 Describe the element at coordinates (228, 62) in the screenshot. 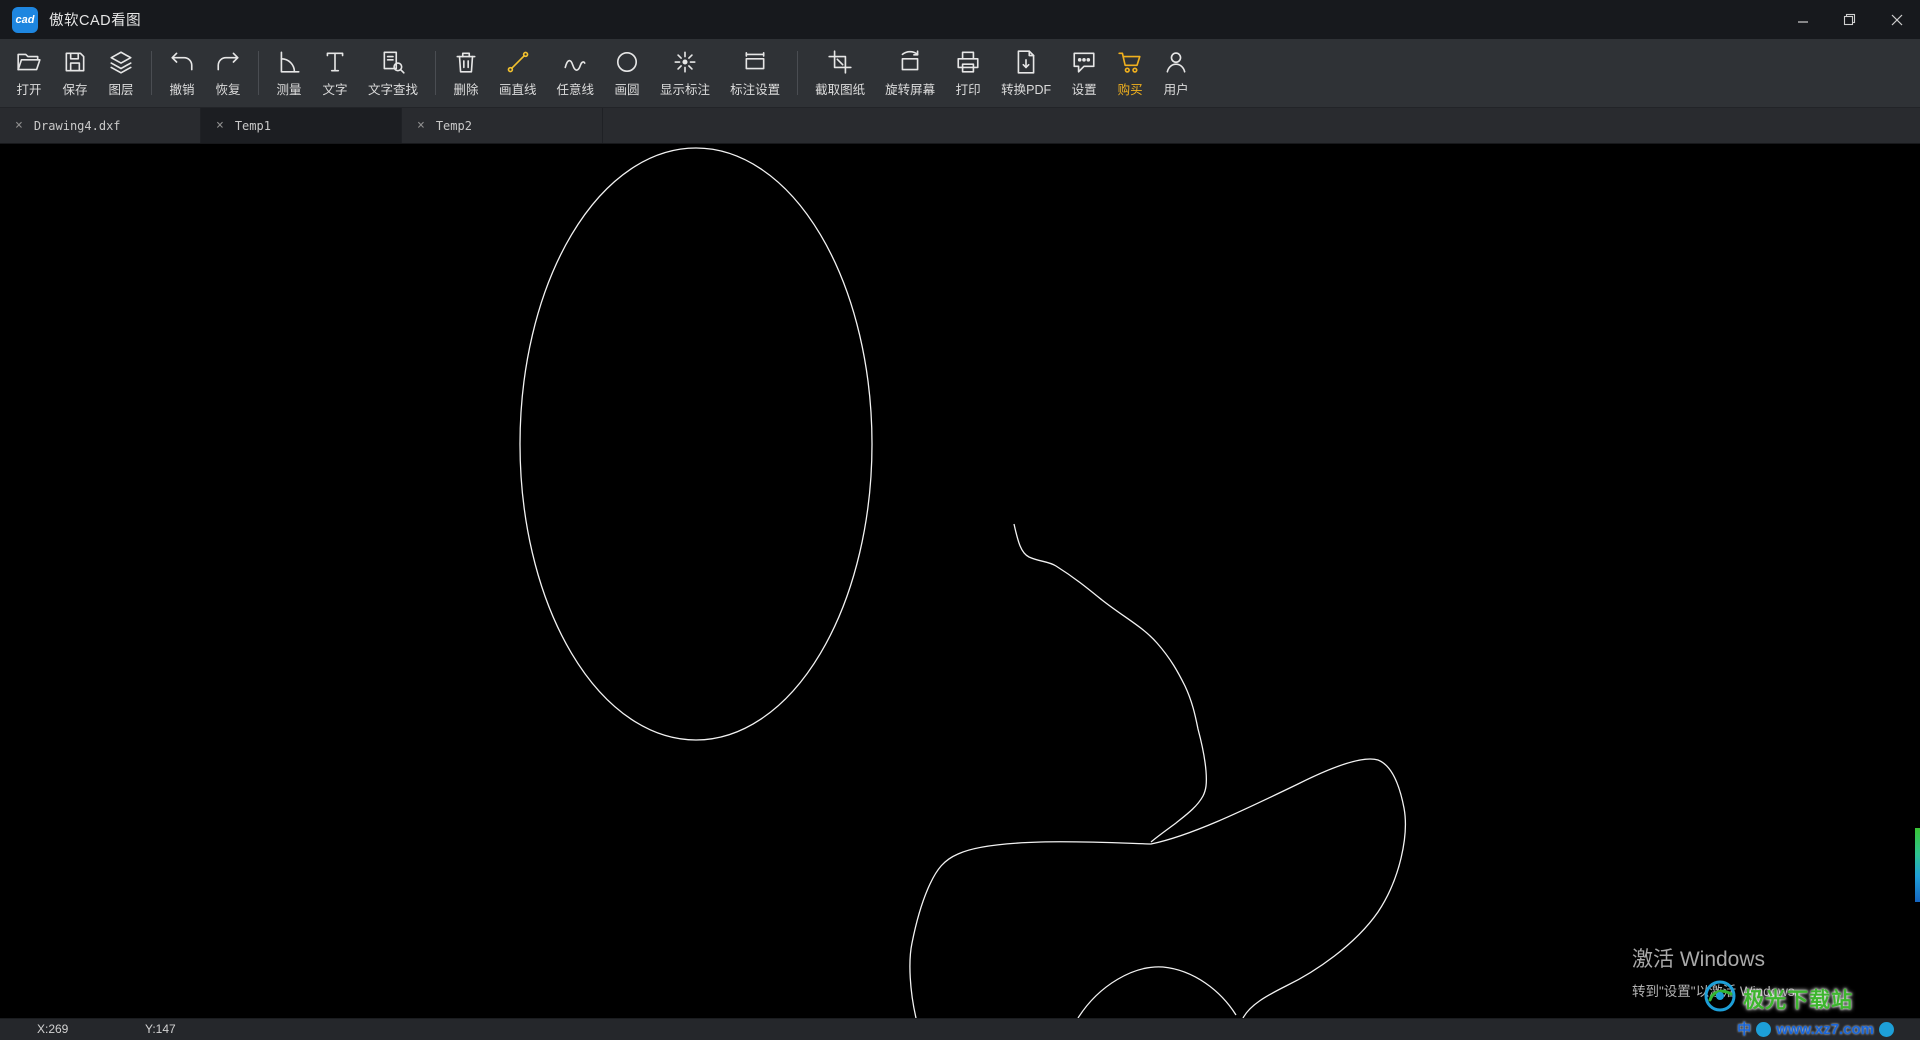

I see `redo-icon` at that location.